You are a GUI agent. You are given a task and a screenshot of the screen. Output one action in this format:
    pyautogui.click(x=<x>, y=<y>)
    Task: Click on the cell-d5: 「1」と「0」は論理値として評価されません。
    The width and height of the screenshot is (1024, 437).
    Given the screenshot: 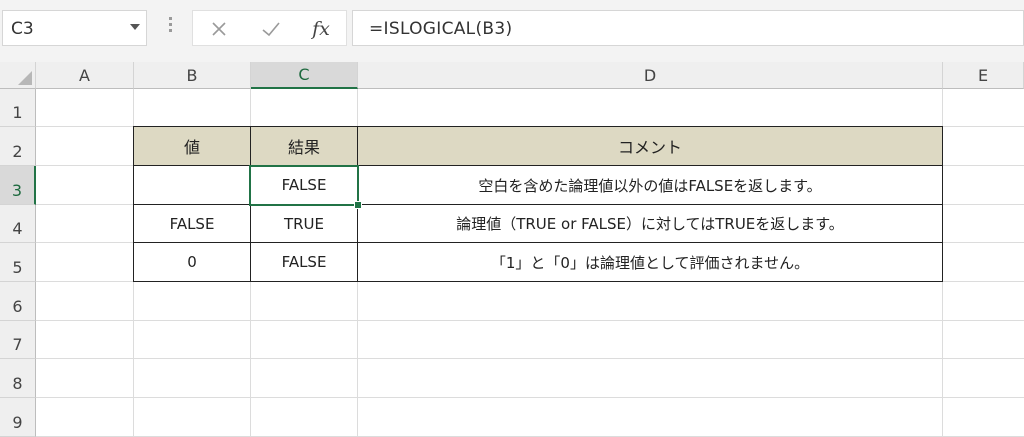 What is the action you would take?
    pyautogui.click(x=650, y=262)
    